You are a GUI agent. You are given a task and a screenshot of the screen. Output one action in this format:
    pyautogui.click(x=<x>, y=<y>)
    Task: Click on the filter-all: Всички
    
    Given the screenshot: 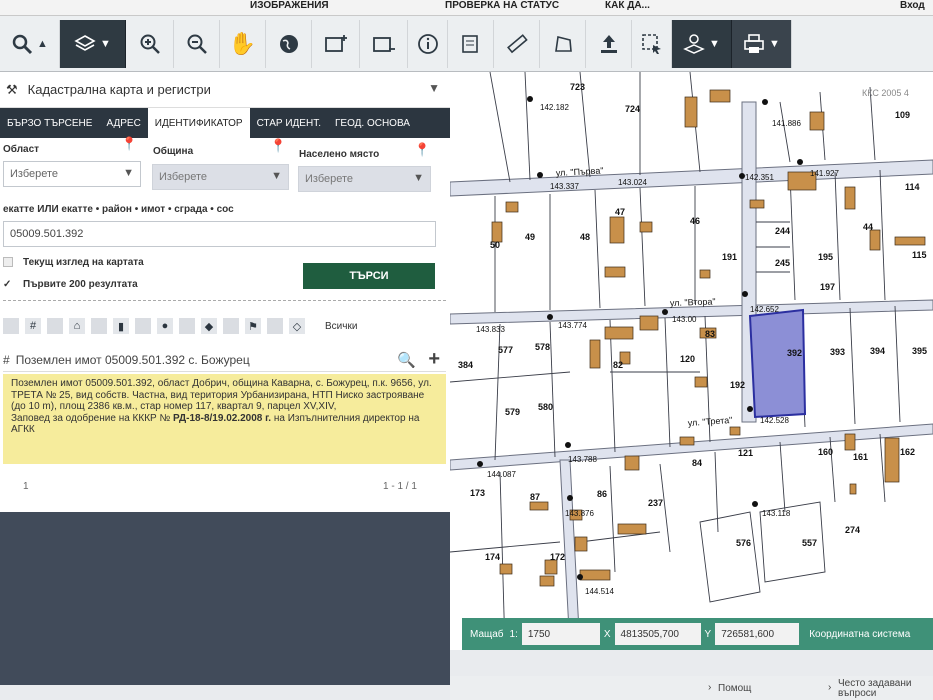 What is the action you would take?
    pyautogui.click(x=341, y=326)
    